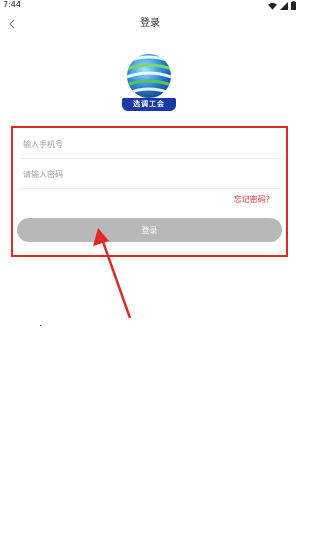  I want to click on globe-icon, so click(149, 76).